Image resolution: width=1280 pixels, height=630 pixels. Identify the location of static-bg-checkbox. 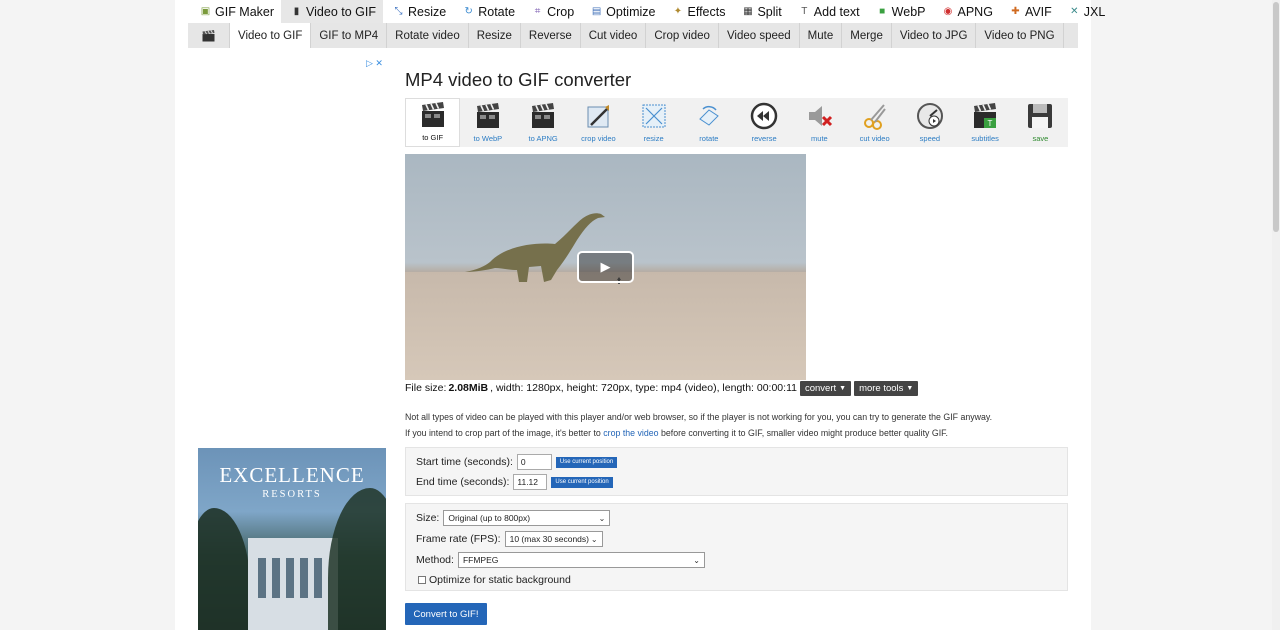
(422, 580).